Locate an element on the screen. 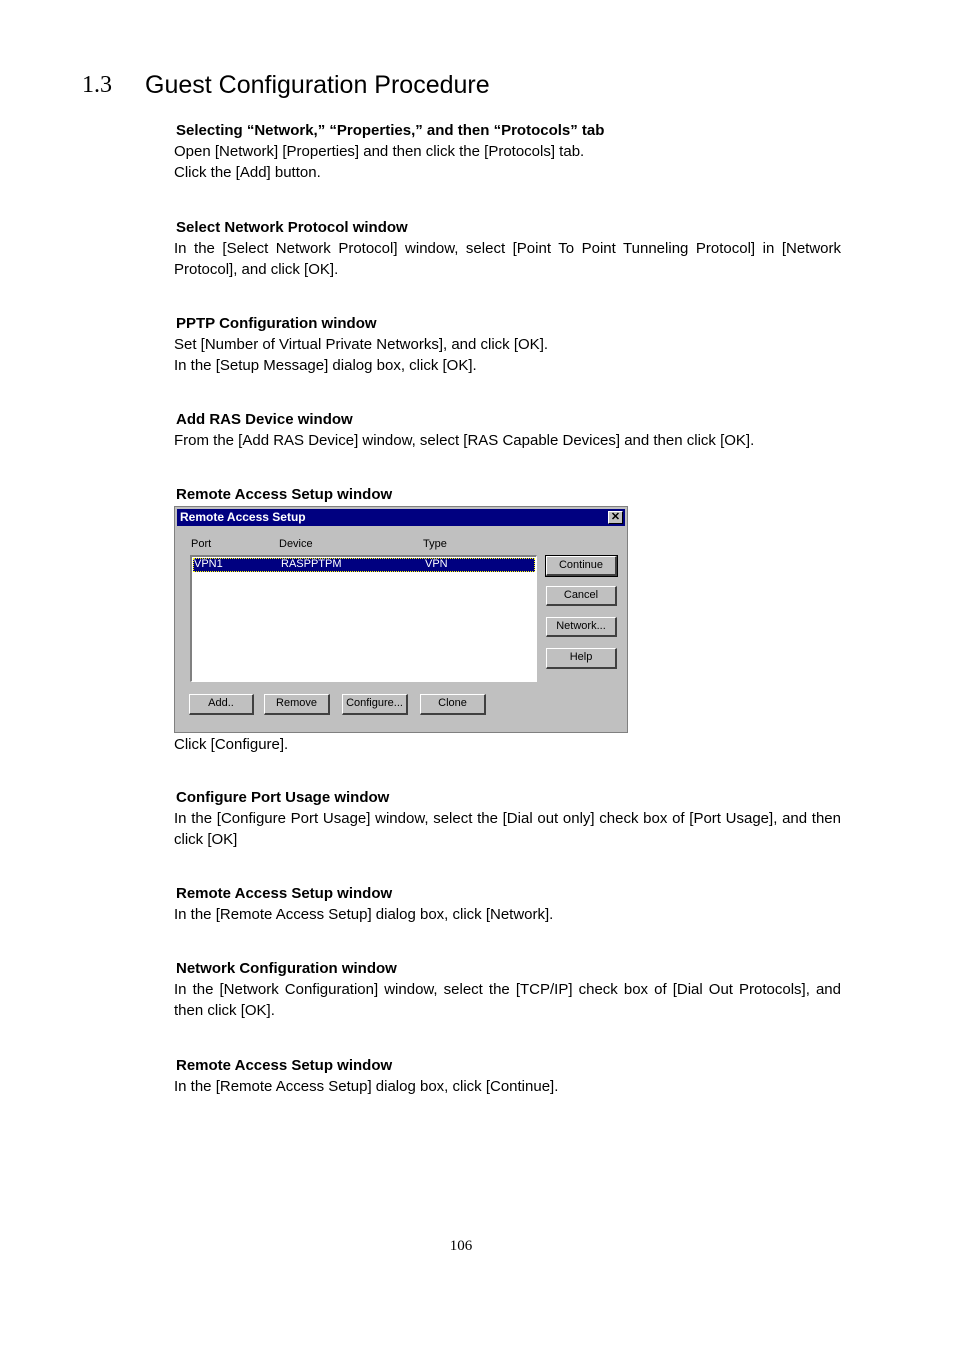  close-icon: ✕ is located at coordinates (615, 517).